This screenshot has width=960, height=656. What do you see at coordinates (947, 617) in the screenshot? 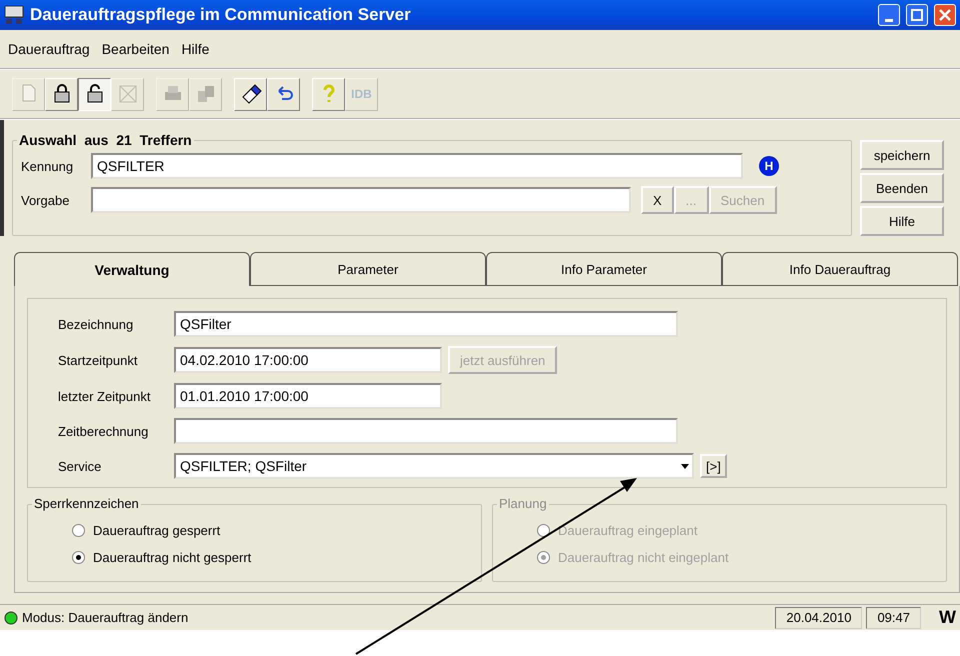
I see `corner-text: W` at bounding box center [947, 617].